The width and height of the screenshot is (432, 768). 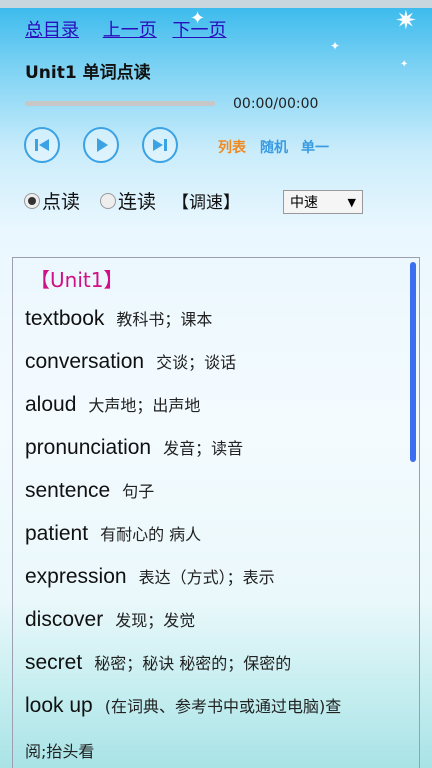 I want to click on word-row: aloud 大声地；出声地, so click(x=112, y=404).